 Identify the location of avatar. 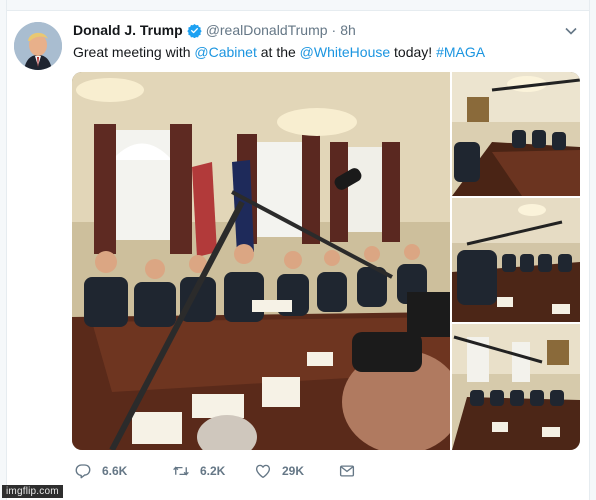
(38, 46).